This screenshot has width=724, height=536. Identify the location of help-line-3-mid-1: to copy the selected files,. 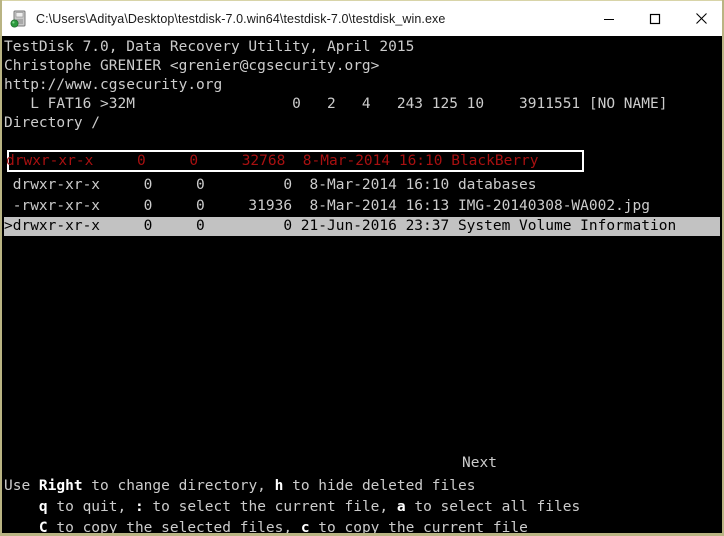
(174, 526).